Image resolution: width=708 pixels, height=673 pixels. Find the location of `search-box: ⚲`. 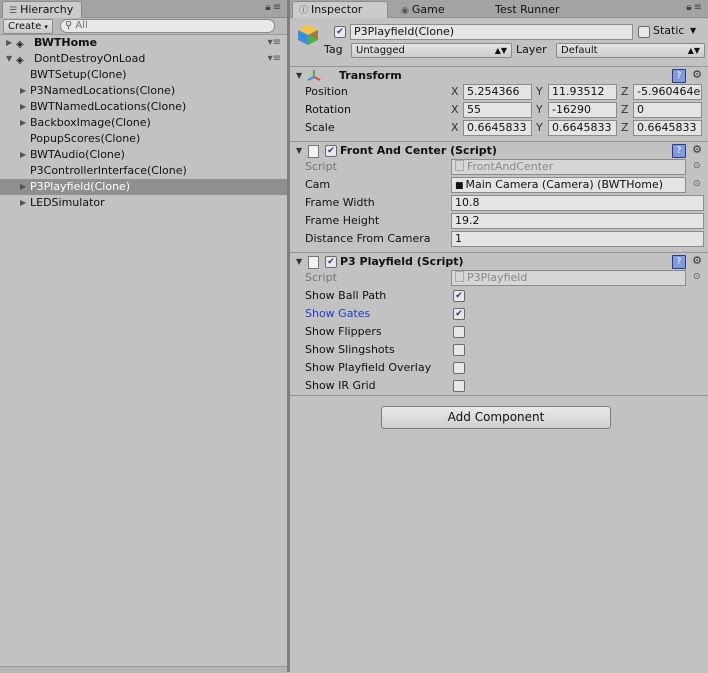

search-box: ⚲ is located at coordinates (167, 26).